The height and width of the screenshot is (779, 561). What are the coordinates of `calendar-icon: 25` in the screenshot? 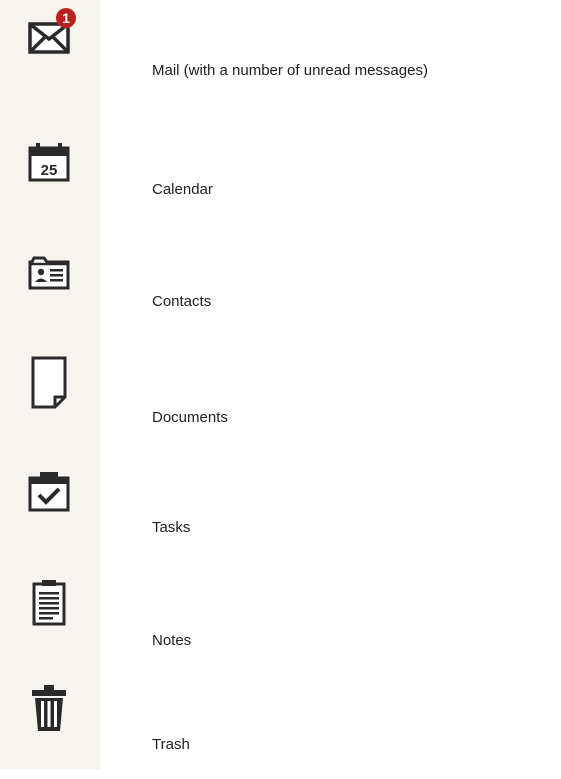 It's located at (50, 163).